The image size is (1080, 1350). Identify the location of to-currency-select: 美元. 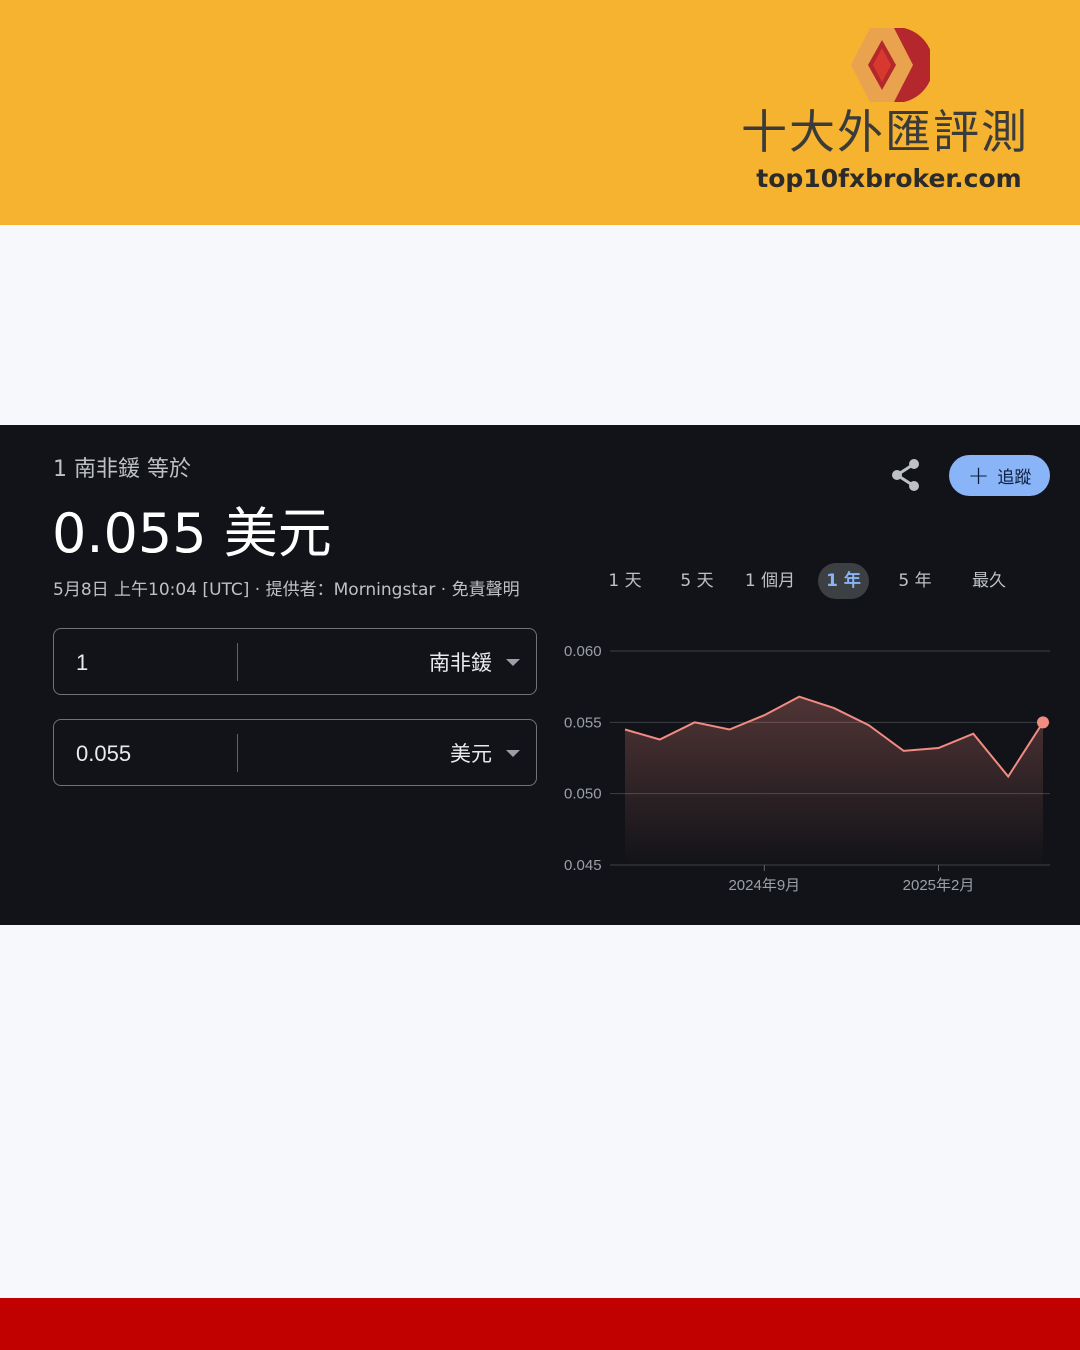
(485, 753).